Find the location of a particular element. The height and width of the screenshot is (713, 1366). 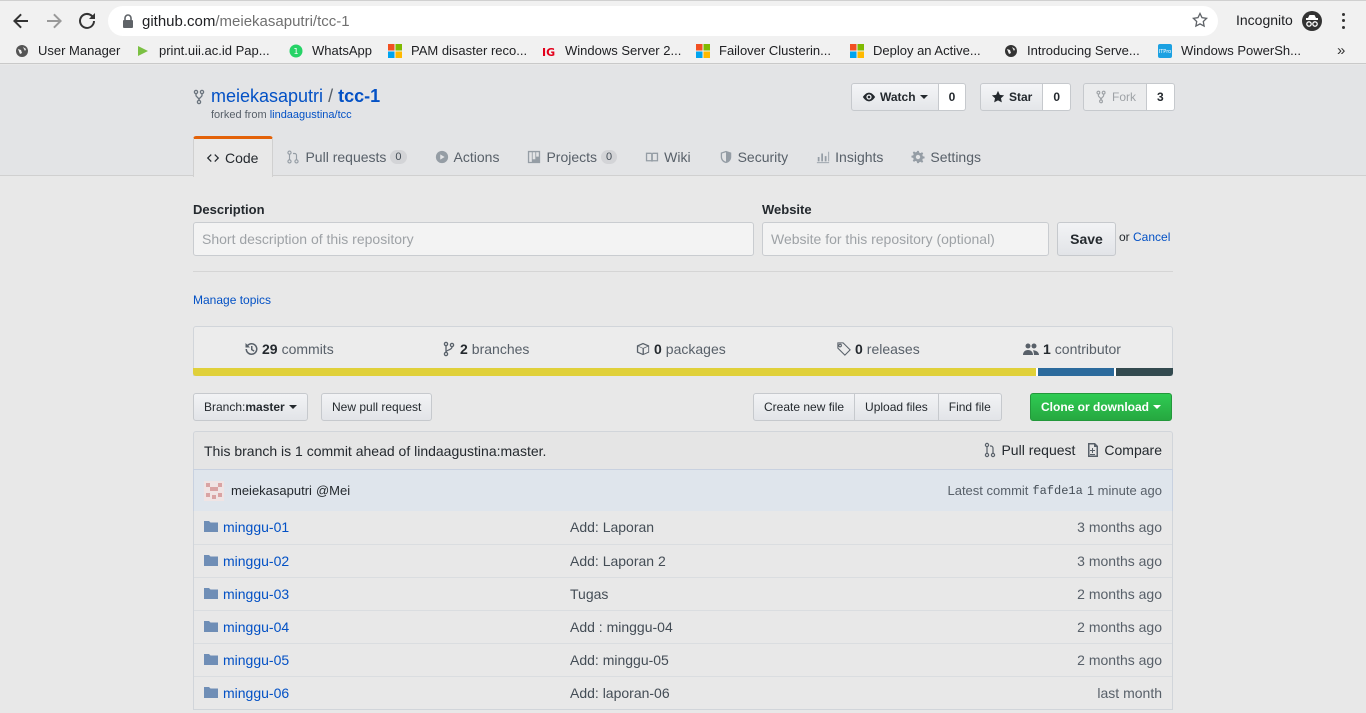

svg-text: IG is located at coordinates (548, 52).